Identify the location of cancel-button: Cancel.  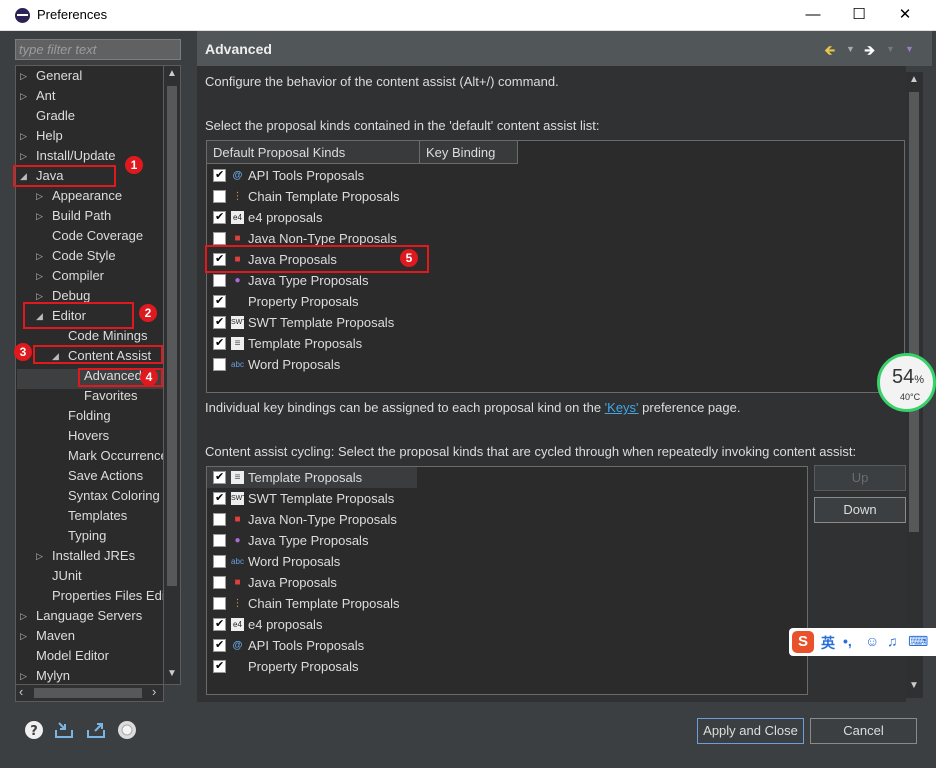
(863, 731).